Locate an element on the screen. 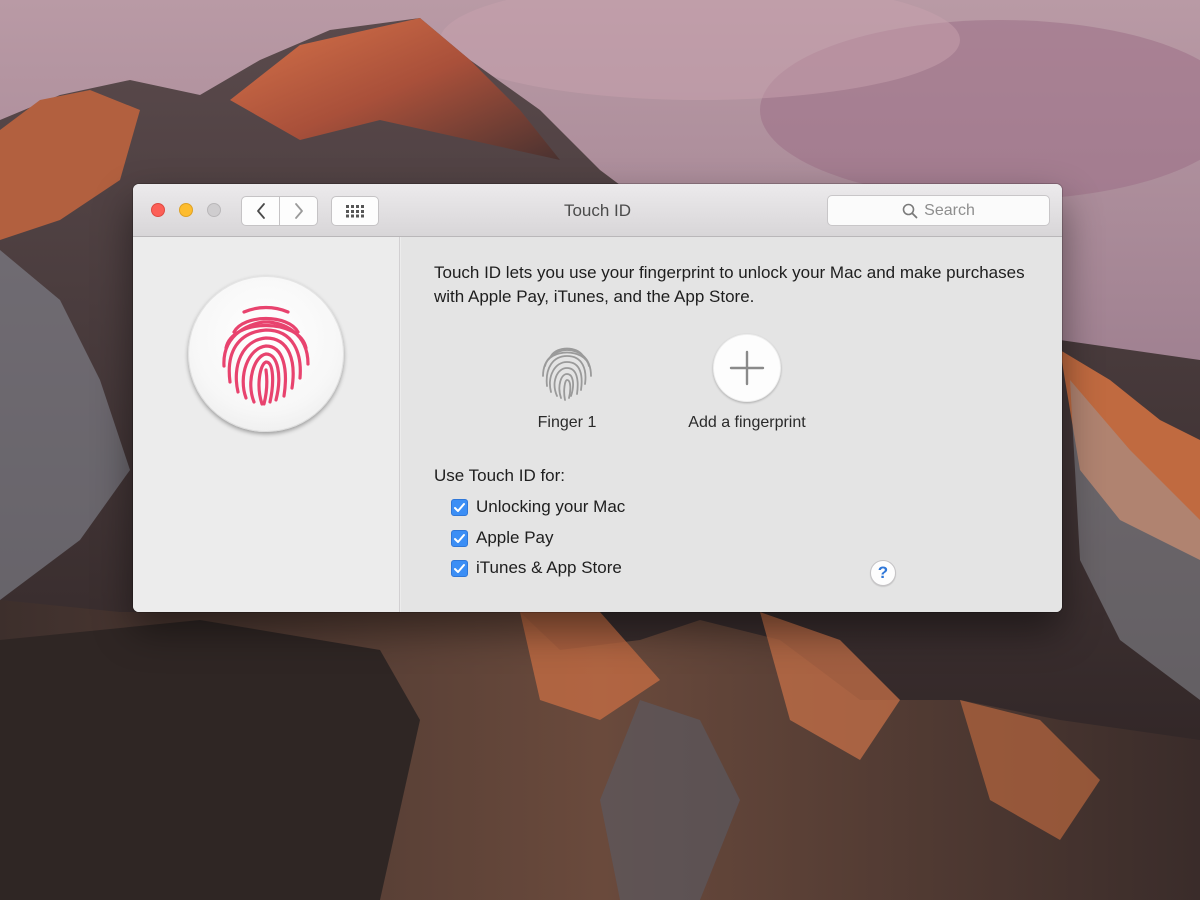 The image size is (1200, 900). zoom-window-button is located at coordinates (214, 210).